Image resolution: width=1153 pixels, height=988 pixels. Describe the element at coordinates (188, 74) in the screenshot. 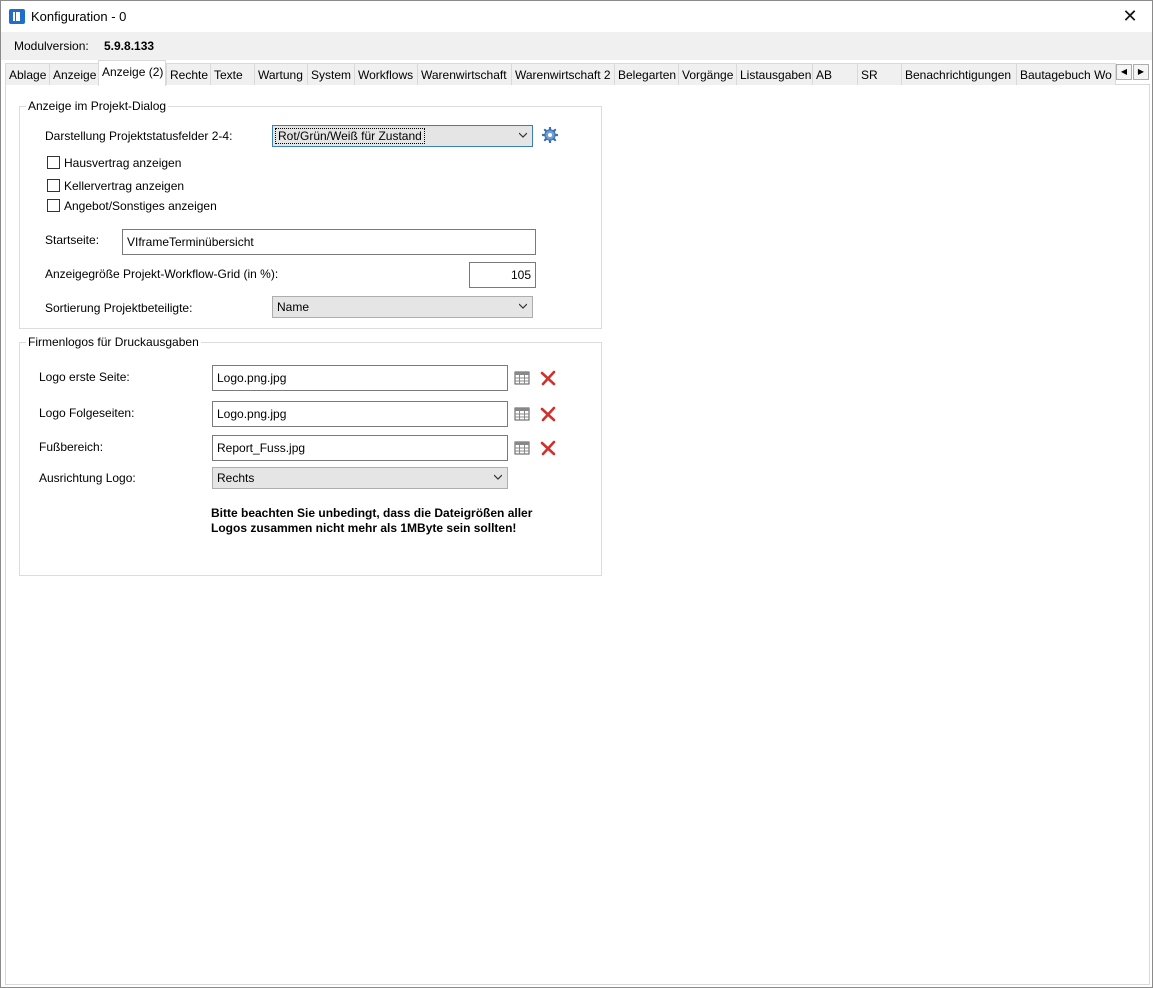

I see `tab-rechte: Rechte` at that location.